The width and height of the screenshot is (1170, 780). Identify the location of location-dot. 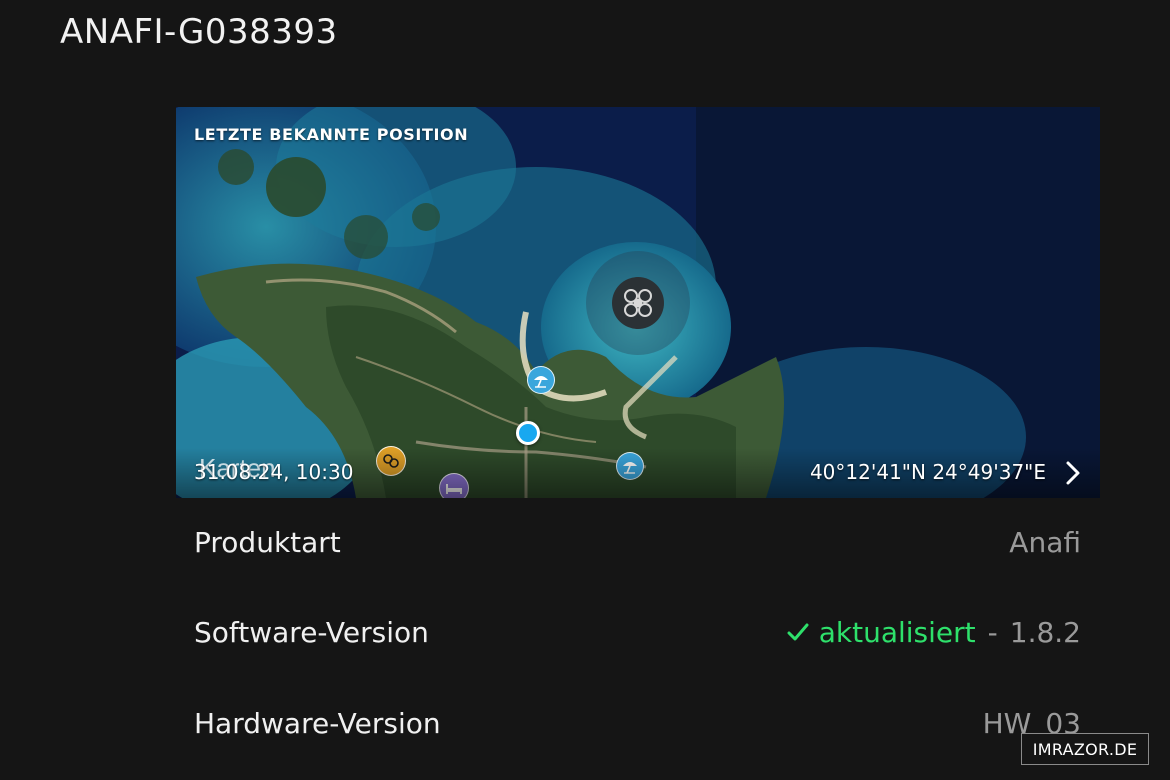
(528, 433).